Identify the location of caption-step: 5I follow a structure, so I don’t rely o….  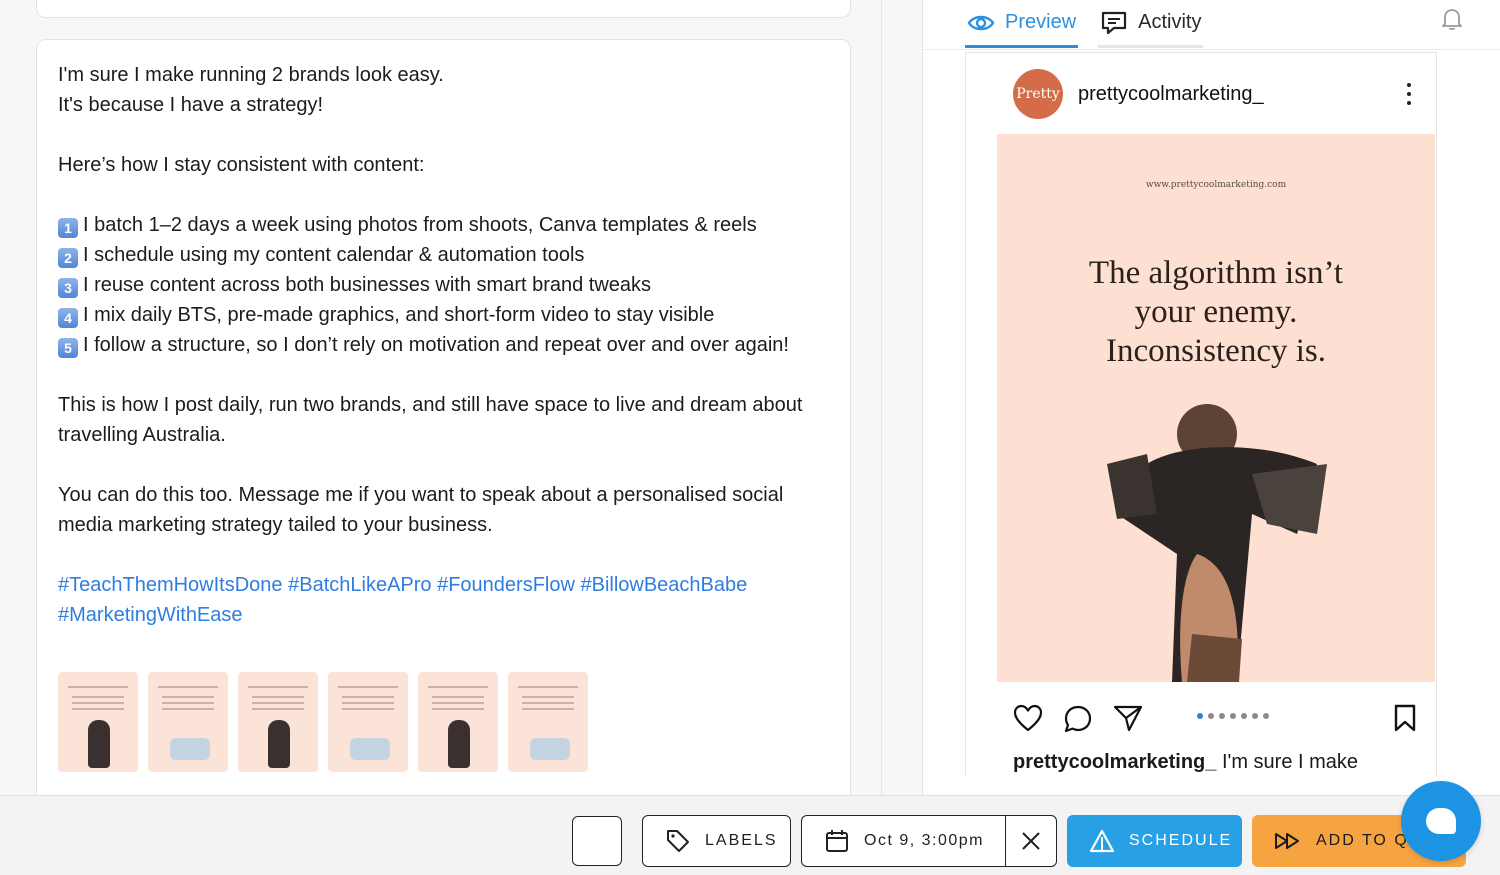
(438, 345).